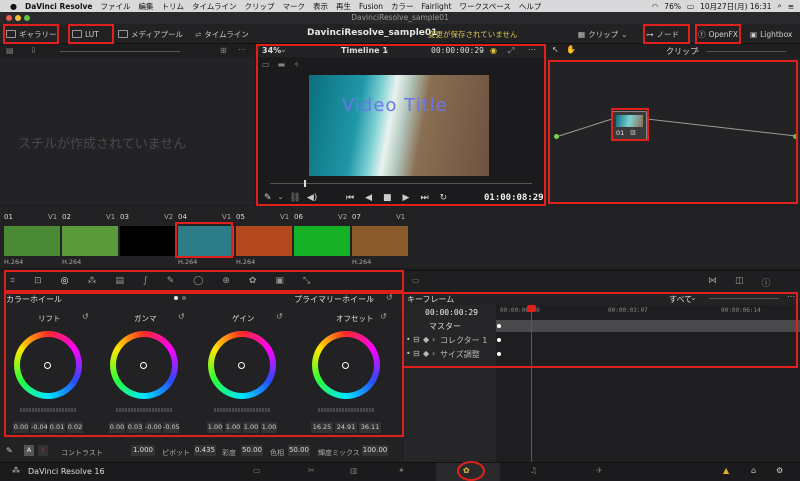 Image resolution: width=800 pixels, height=481 pixels. Describe the element at coordinates (771, 34) in the screenshot. I see `lightbox-button: ▣ Lightbox` at that location.